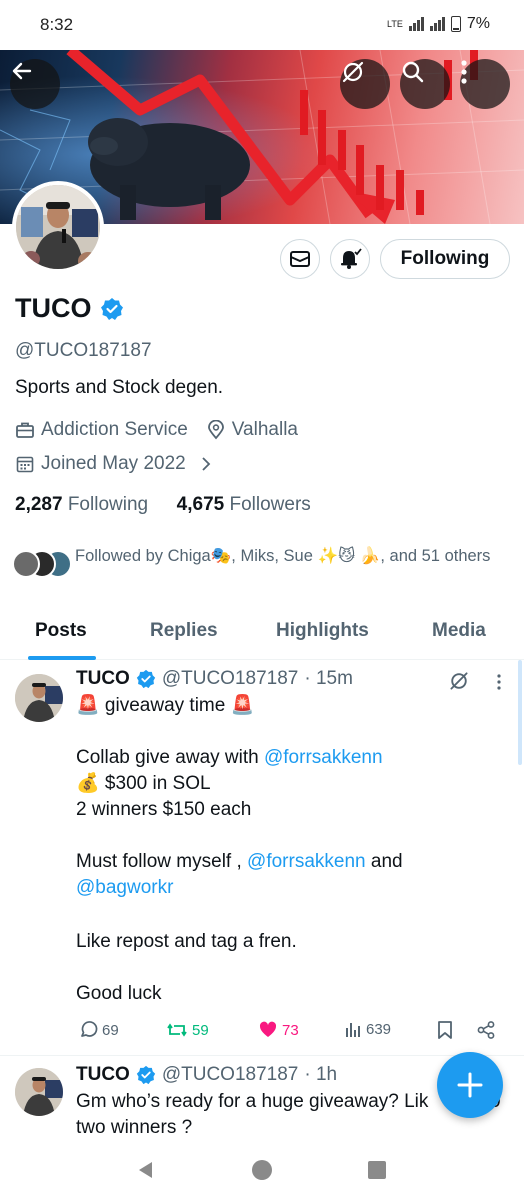 The height and width of the screenshot is (1200, 524). I want to click on bell-icon, so click(351, 258).